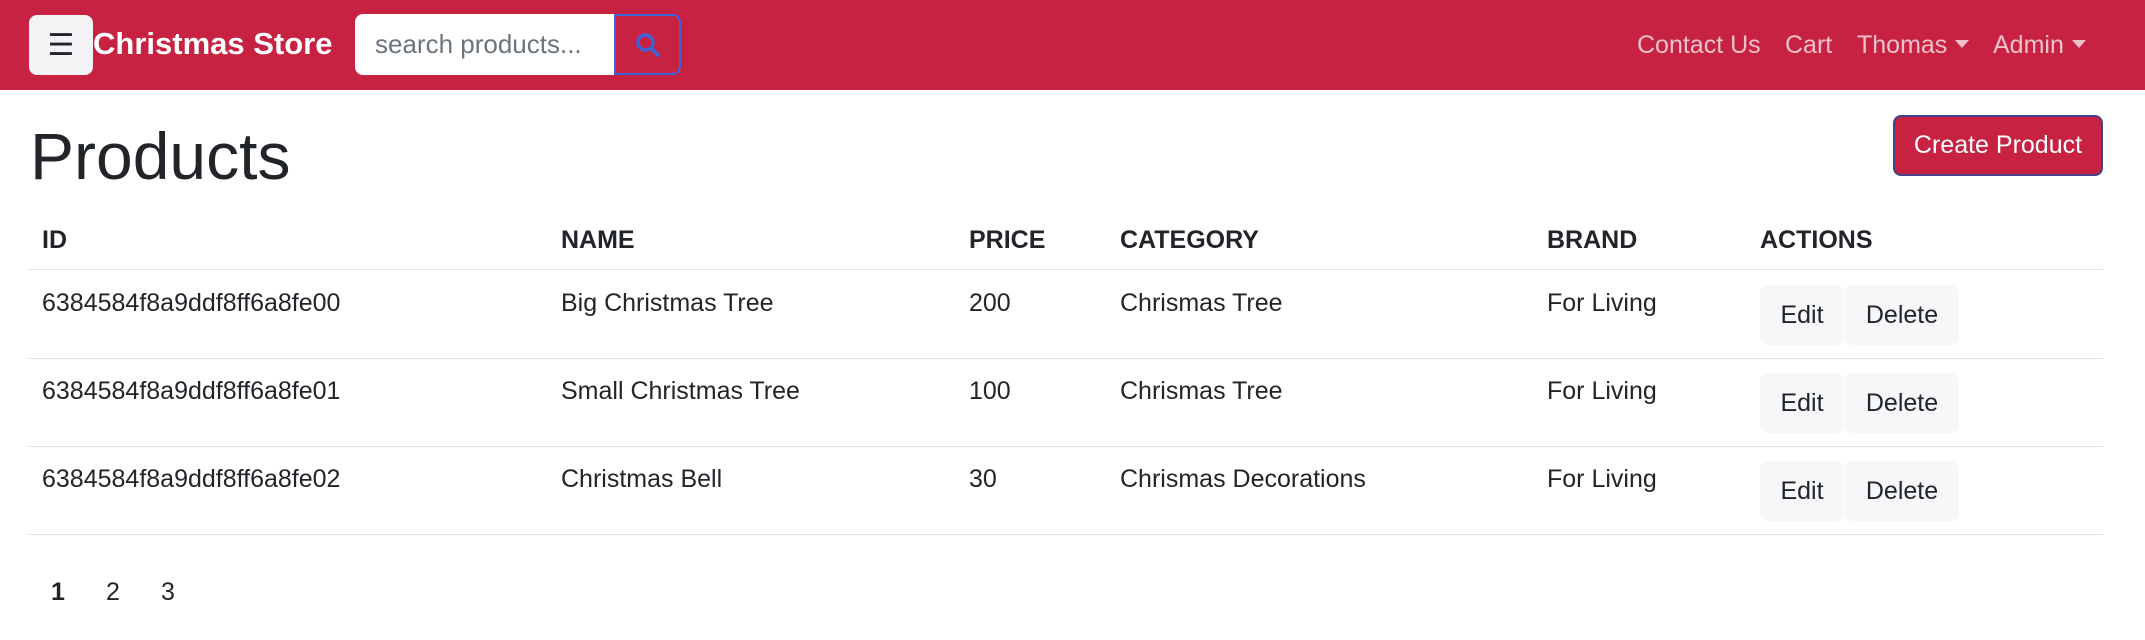  What do you see at coordinates (54, 240) in the screenshot?
I see `header-id: ID` at bounding box center [54, 240].